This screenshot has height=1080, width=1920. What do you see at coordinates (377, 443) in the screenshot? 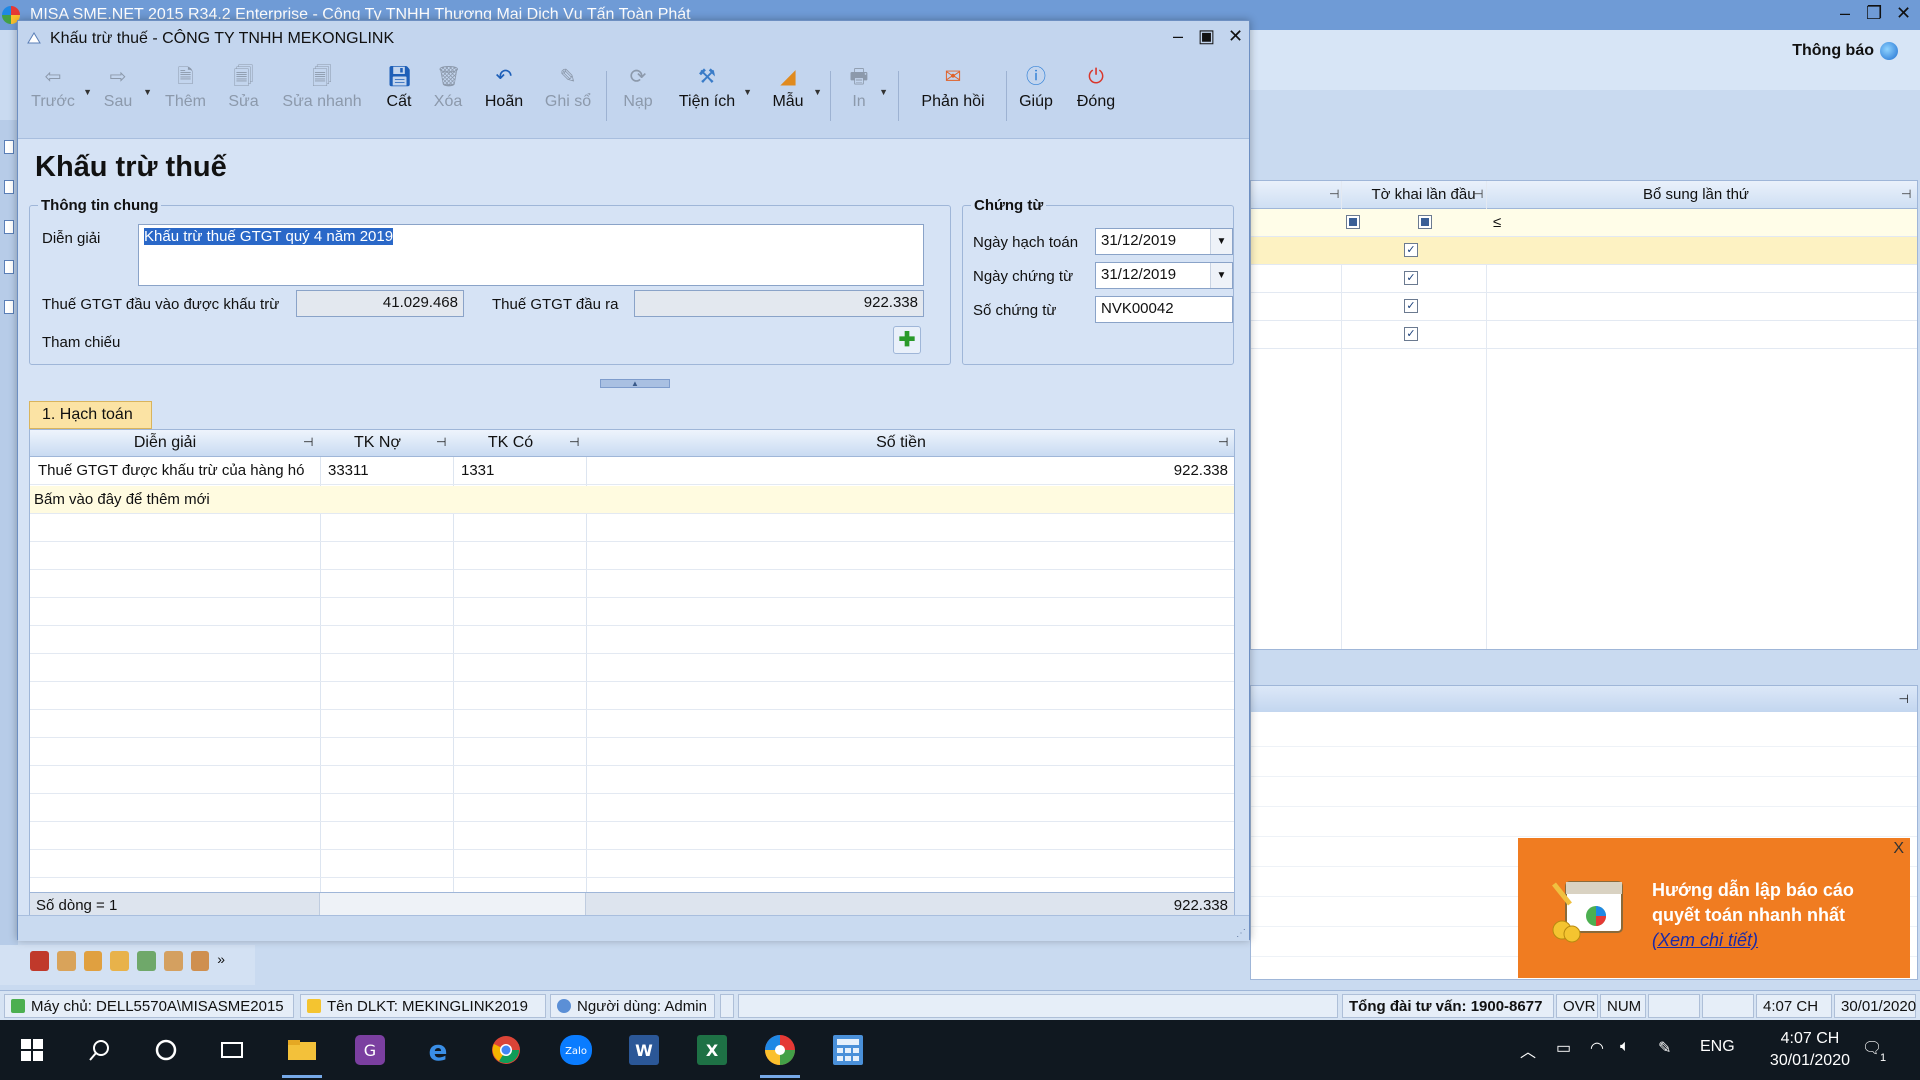
I see `col-header-debit: TK Nợ` at bounding box center [377, 443].